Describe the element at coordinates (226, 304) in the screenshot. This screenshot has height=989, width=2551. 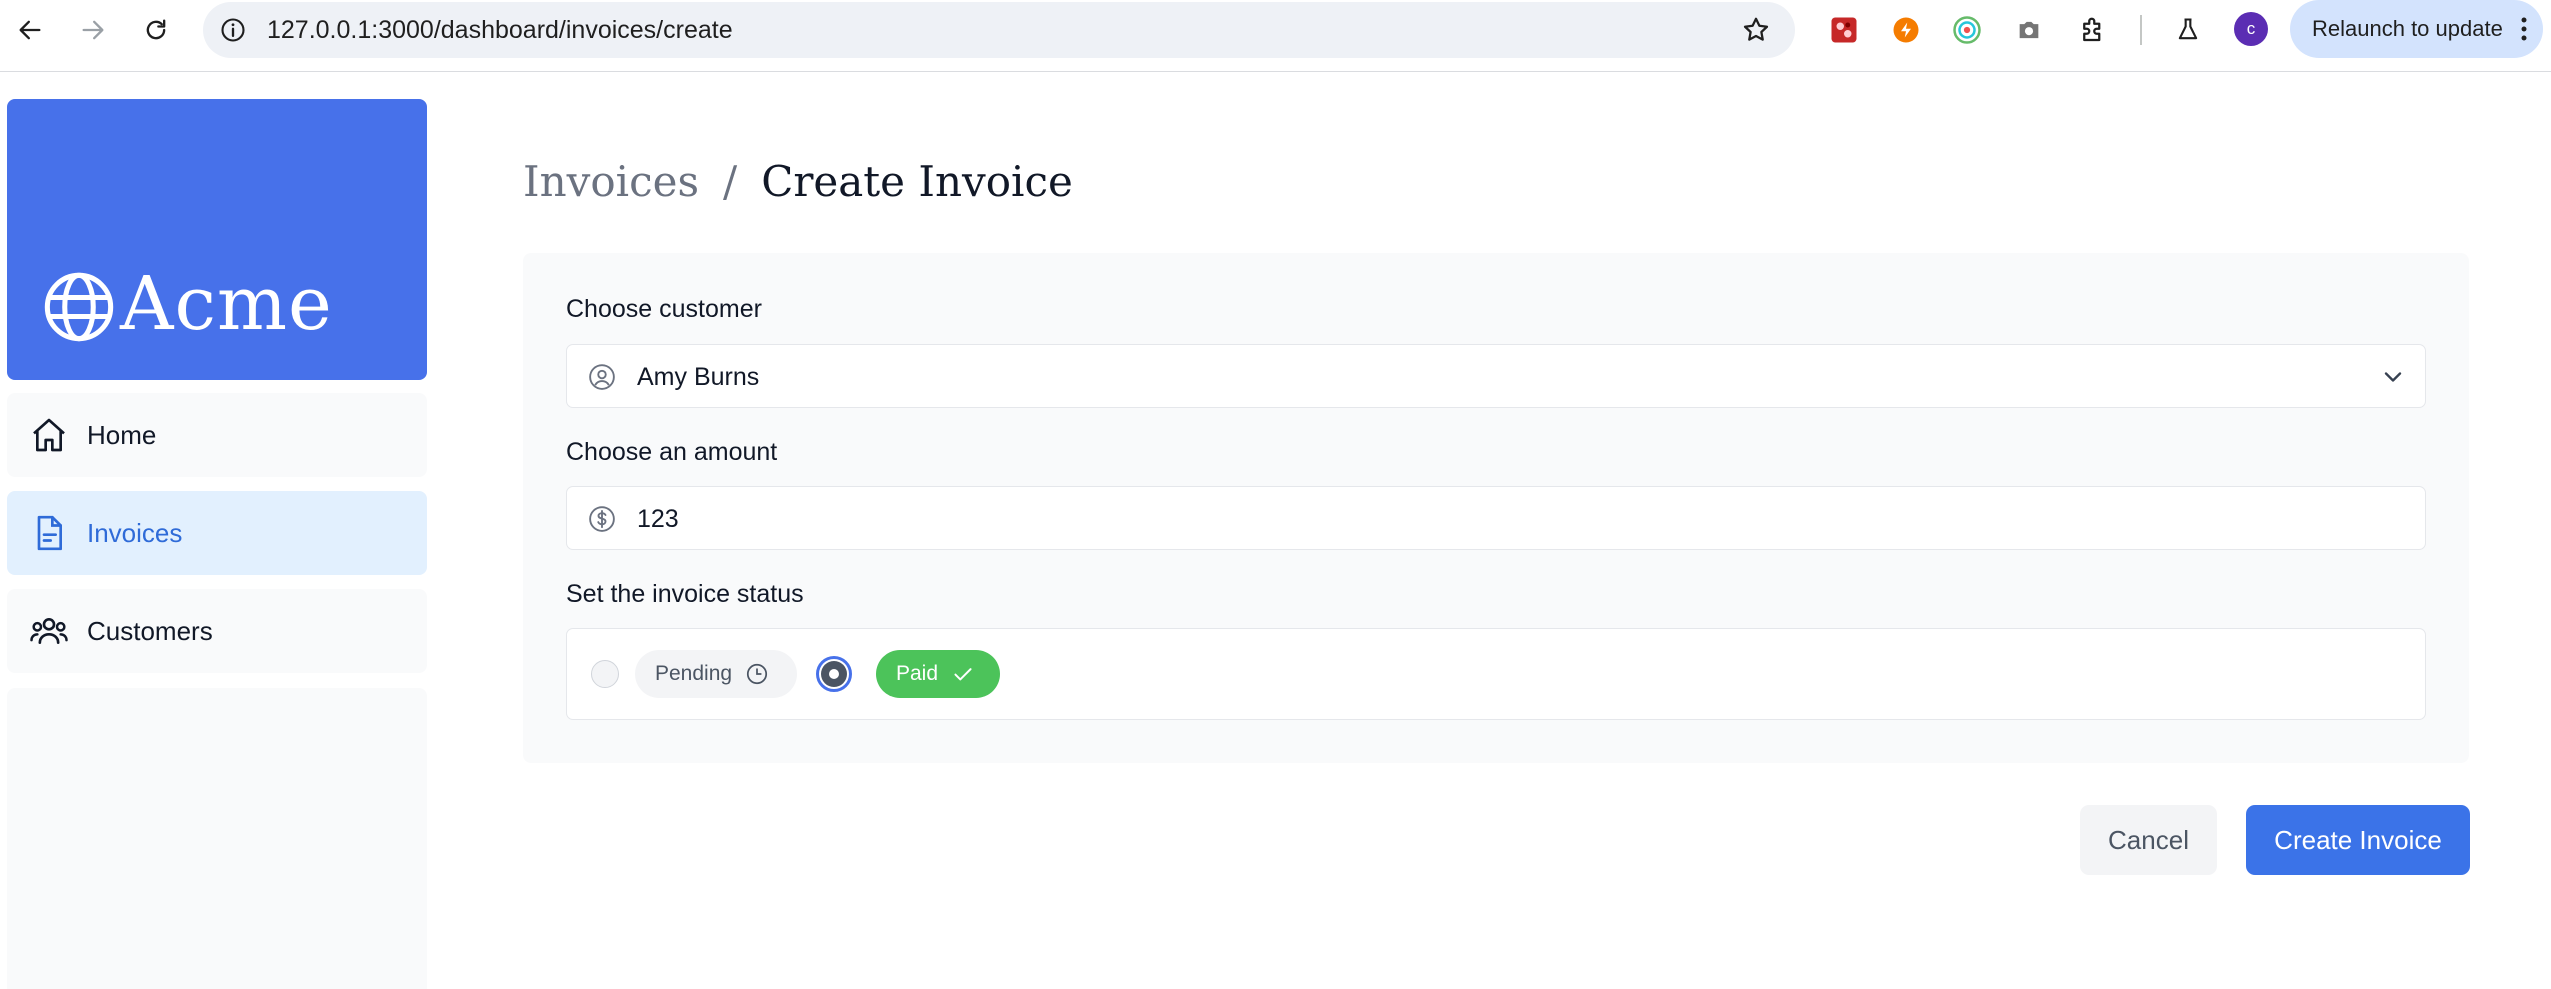
I see `logo-text: Acme` at that location.